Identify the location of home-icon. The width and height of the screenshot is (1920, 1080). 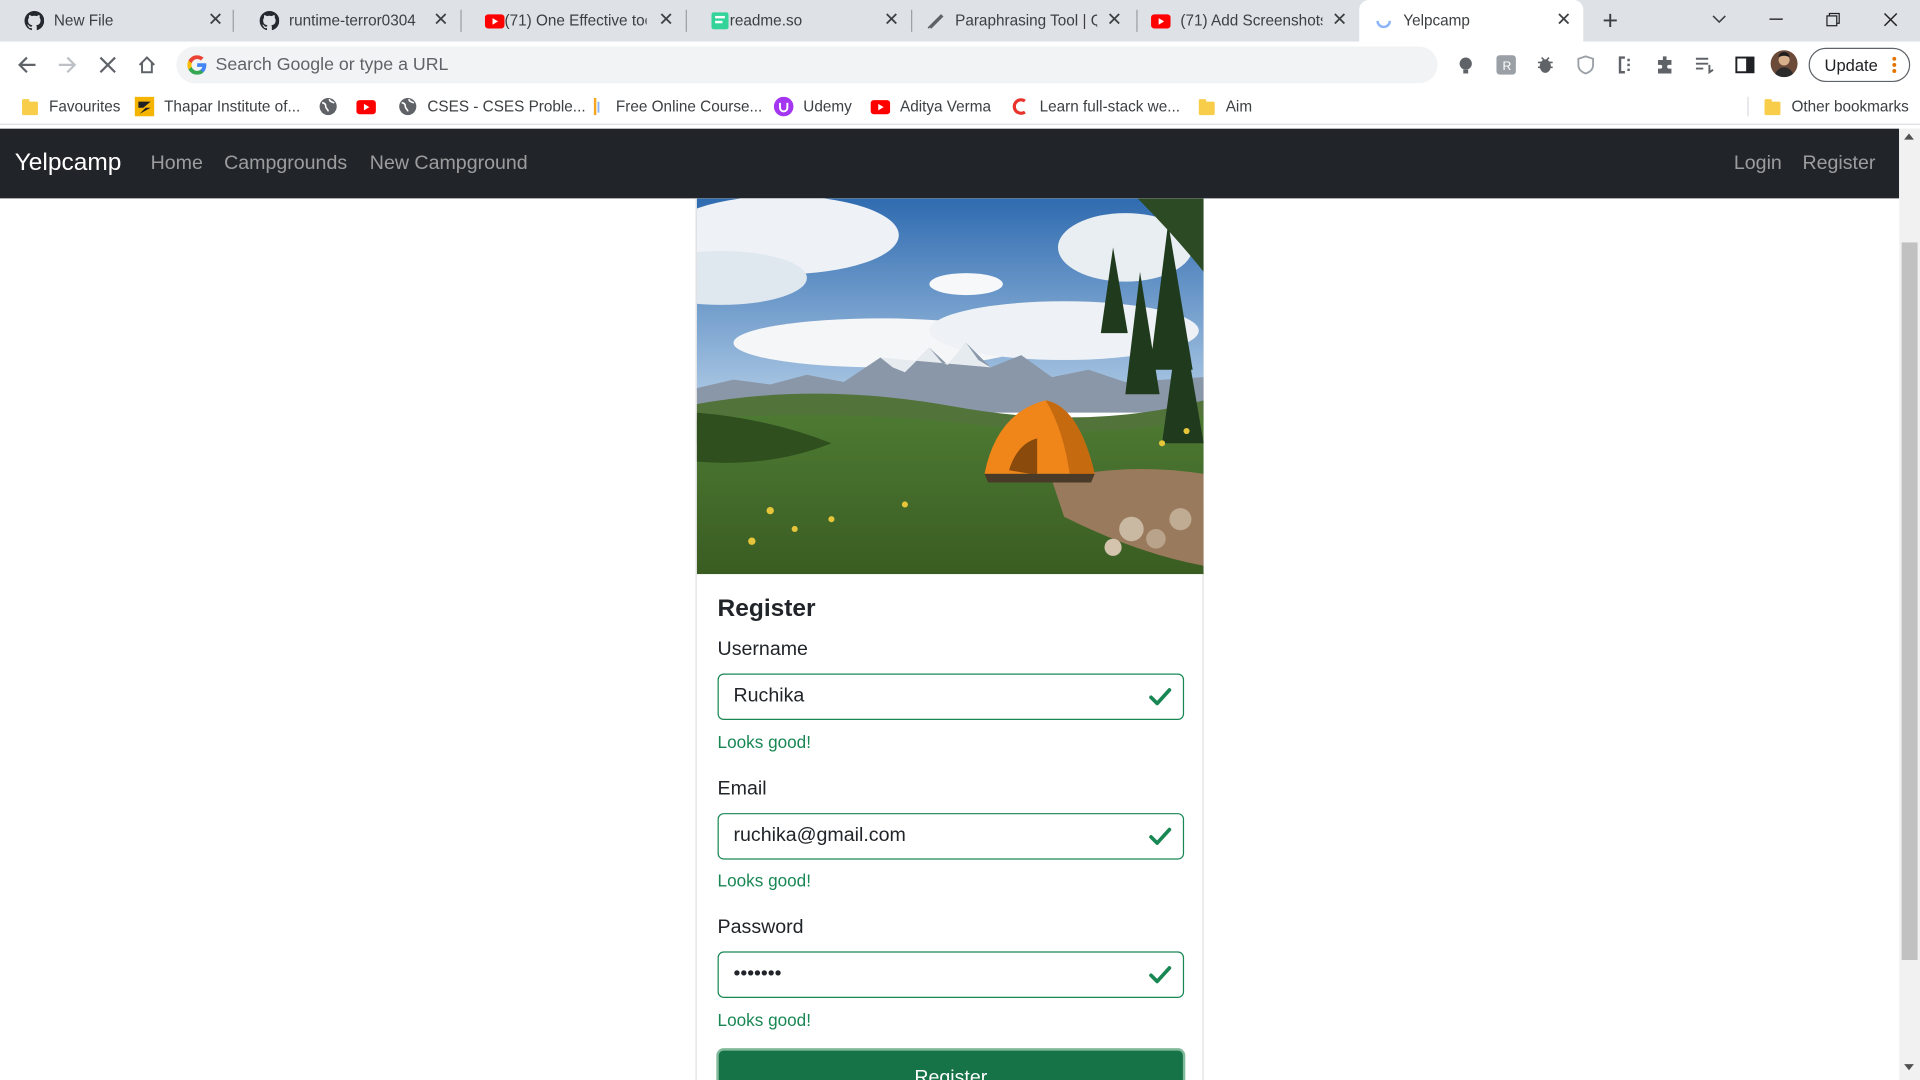
(147, 65).